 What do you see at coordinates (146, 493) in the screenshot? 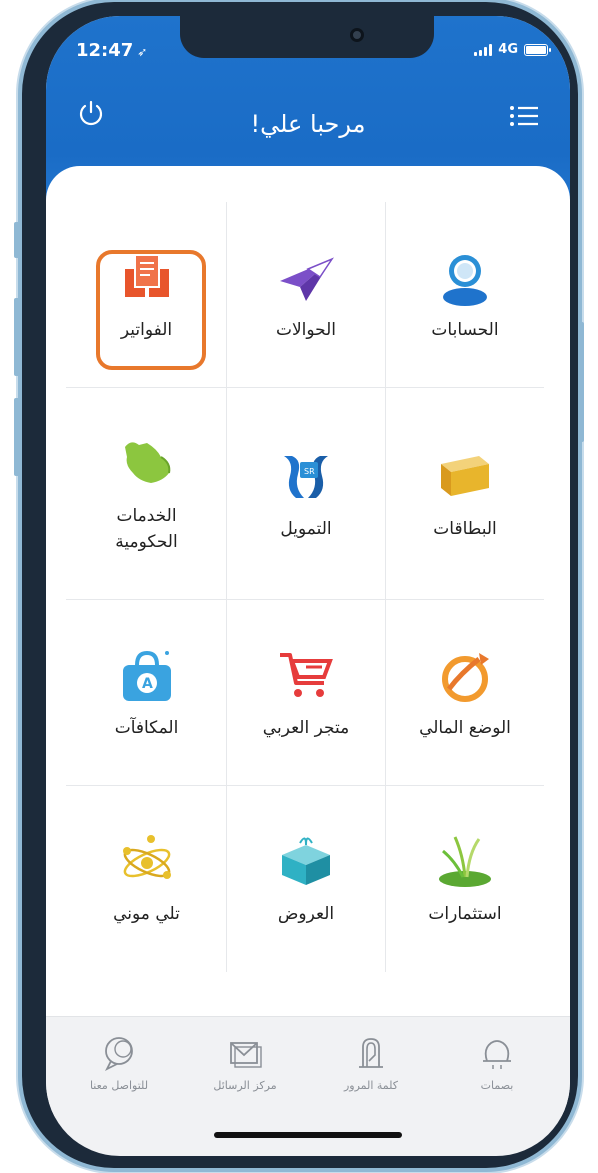
I see `service-government: الخدمات الحكومية` at bounding box center [146, 493].